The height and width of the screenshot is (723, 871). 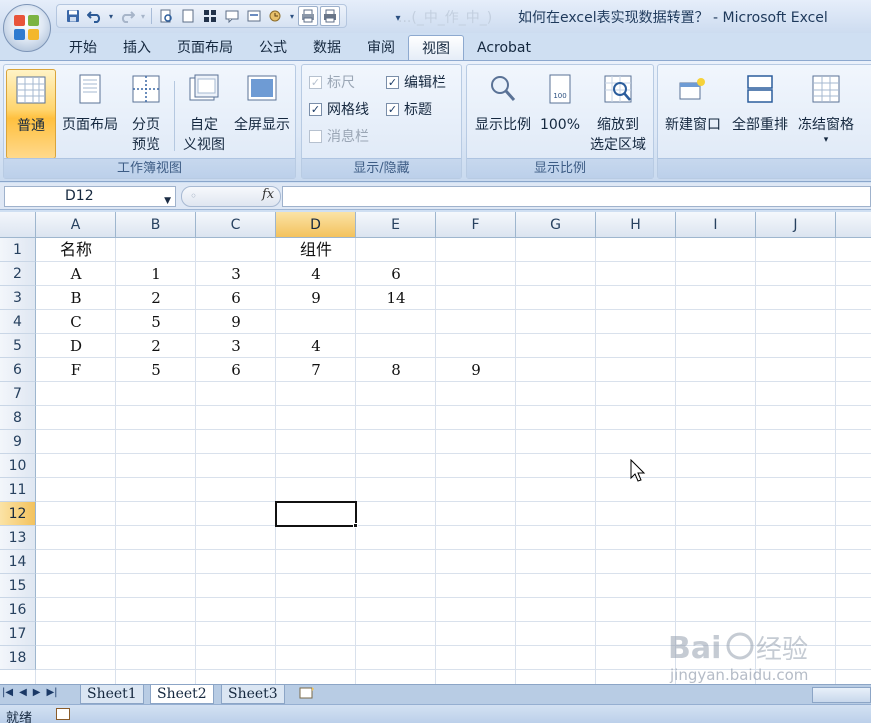 I want to click on quick-print-icon, so click(x=330, y=16).